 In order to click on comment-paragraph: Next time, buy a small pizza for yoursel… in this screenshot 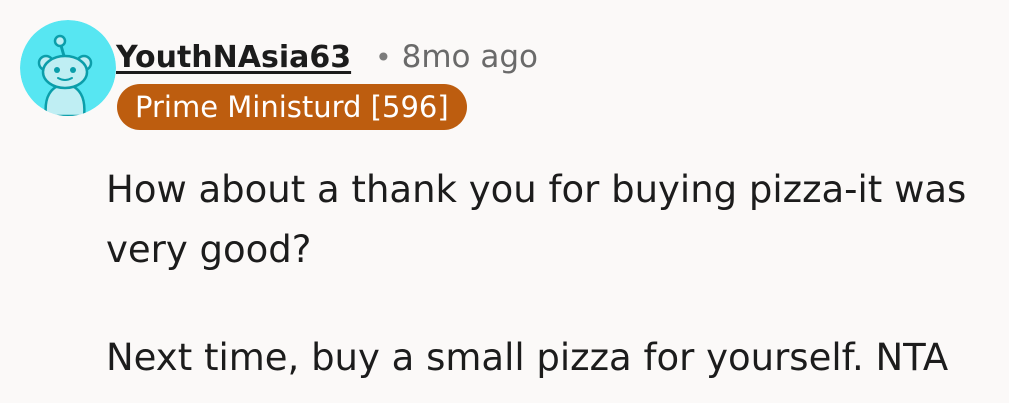, I will do `click(527, 357)`.